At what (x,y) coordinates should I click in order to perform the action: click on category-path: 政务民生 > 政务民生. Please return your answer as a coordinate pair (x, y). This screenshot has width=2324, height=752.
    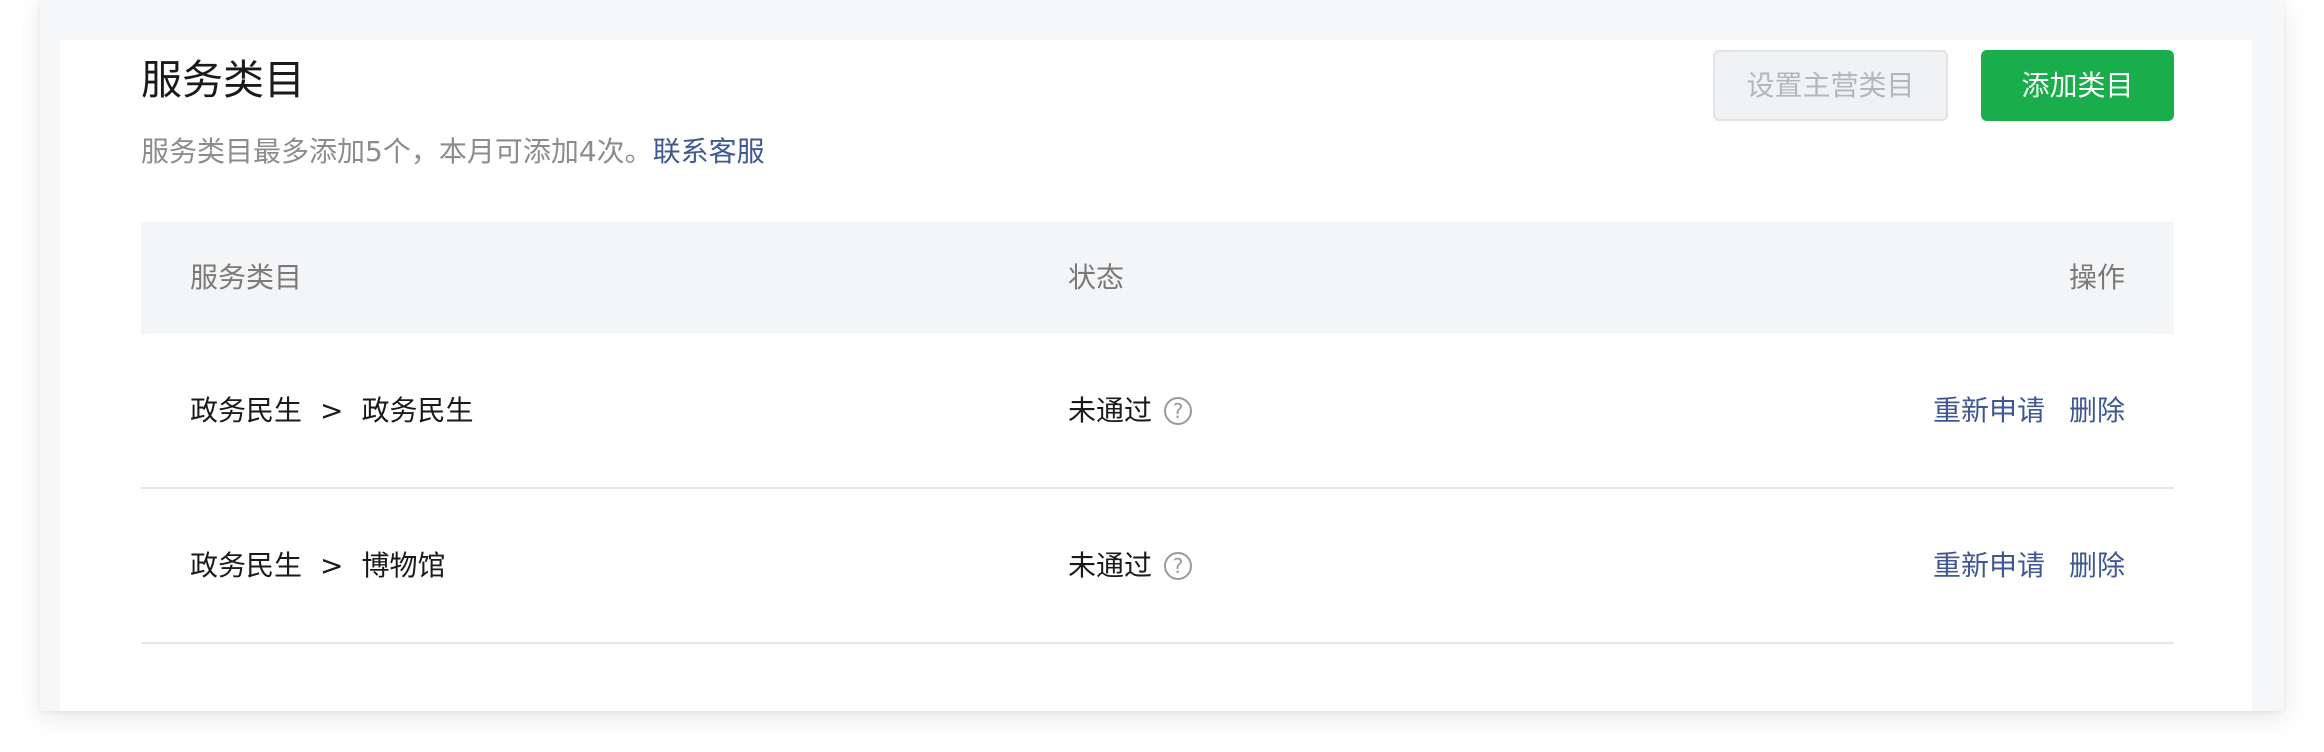
    Looking at the image, I should click on (332, 411).